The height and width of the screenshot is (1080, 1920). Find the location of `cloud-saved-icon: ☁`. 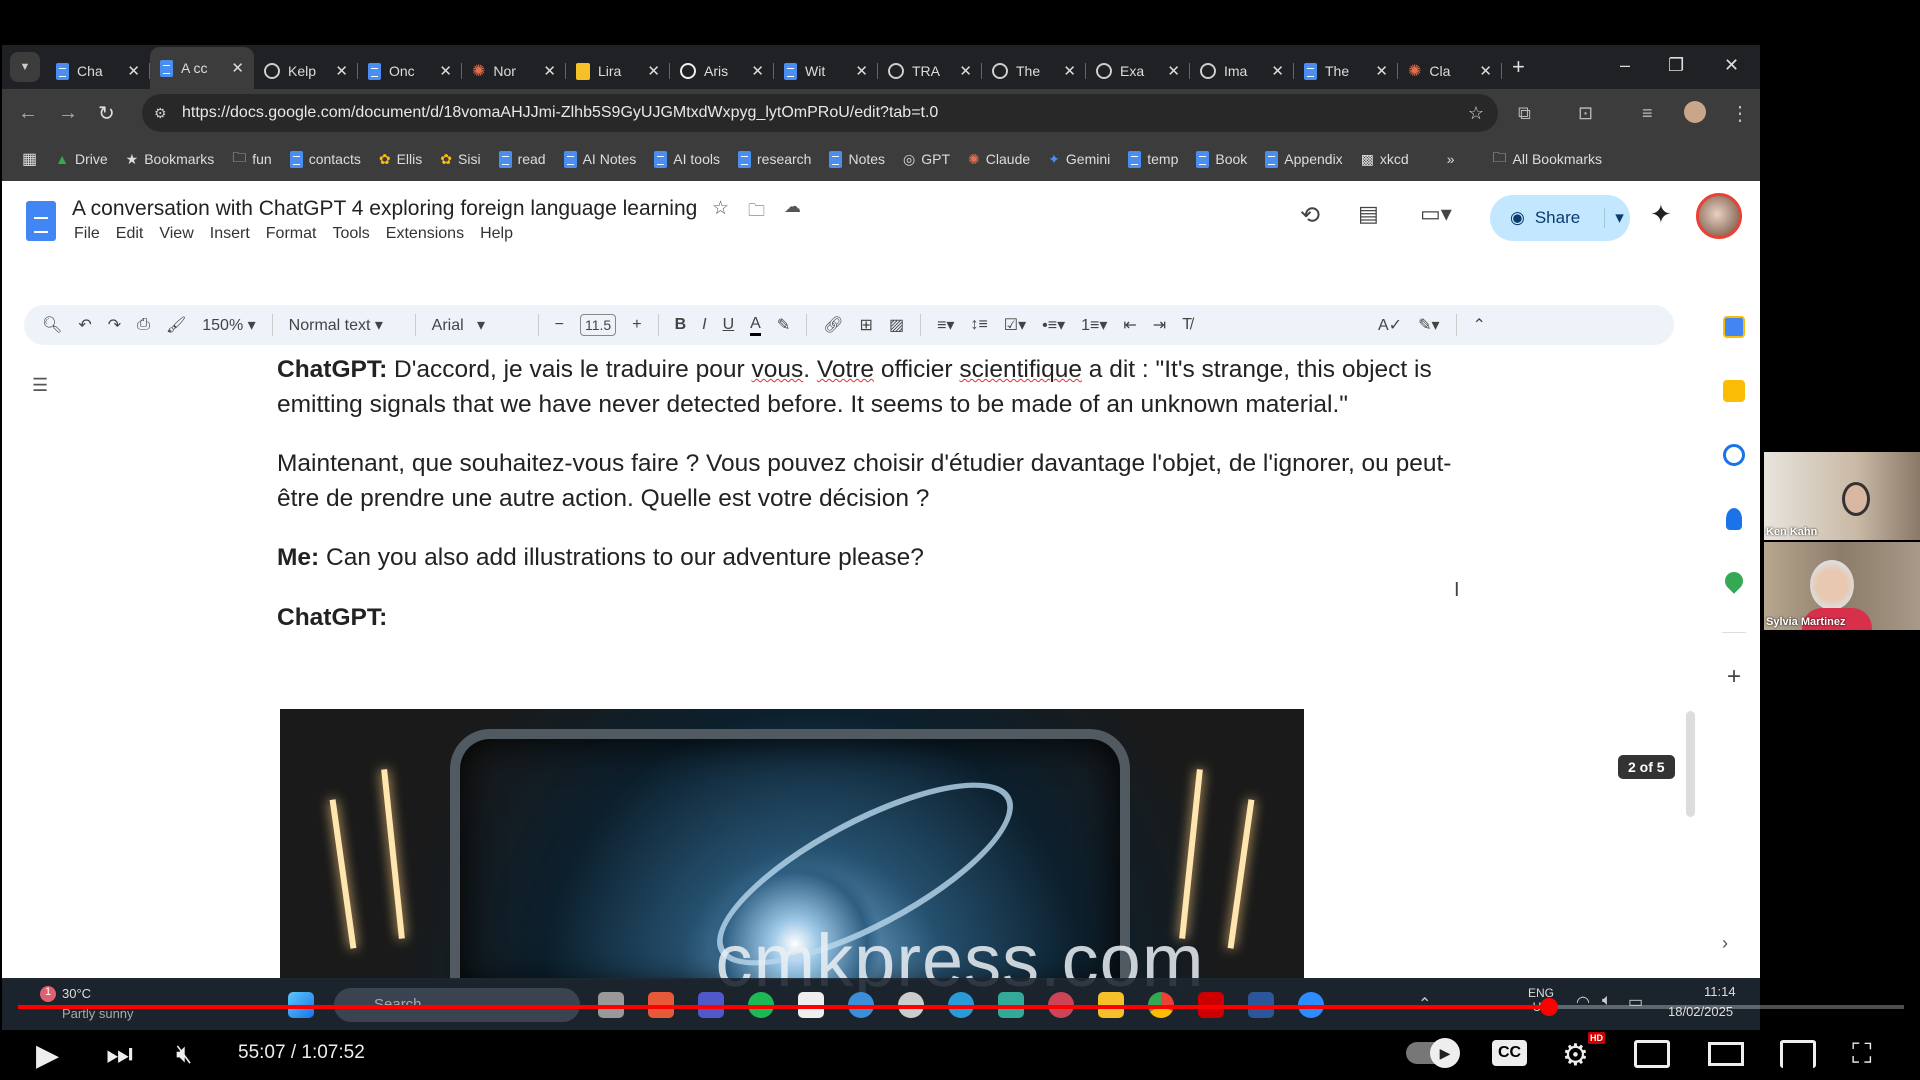

cloud-saved-icon: ☁ is located at coordinates (792, 207).